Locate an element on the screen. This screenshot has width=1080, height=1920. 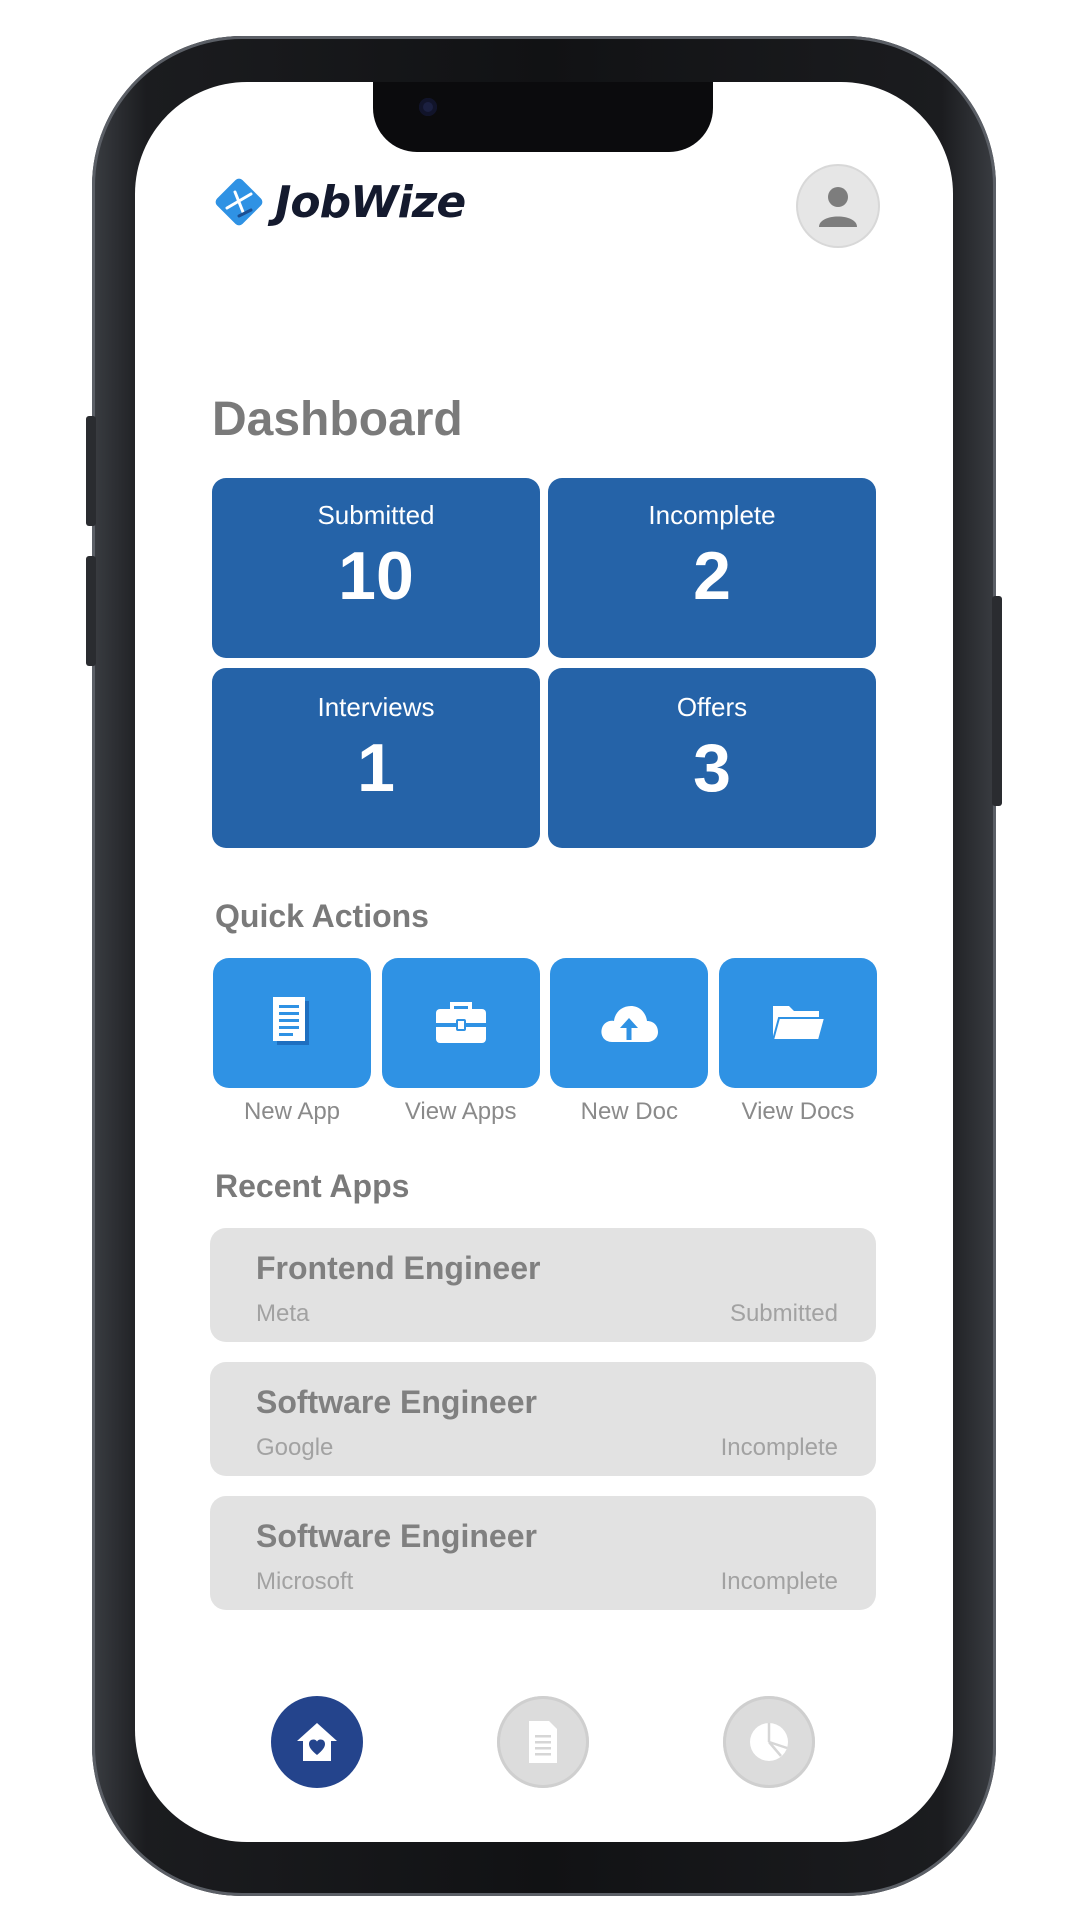
folder-icon is located at coordinates (799, 1023).